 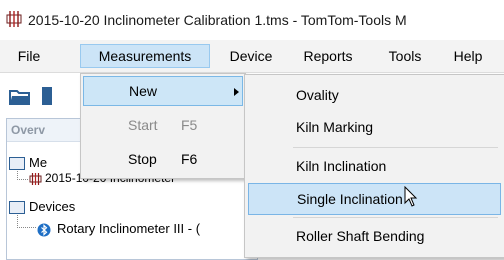 I want to click on menu-item-label: Stop, so click(x=142, y=159).